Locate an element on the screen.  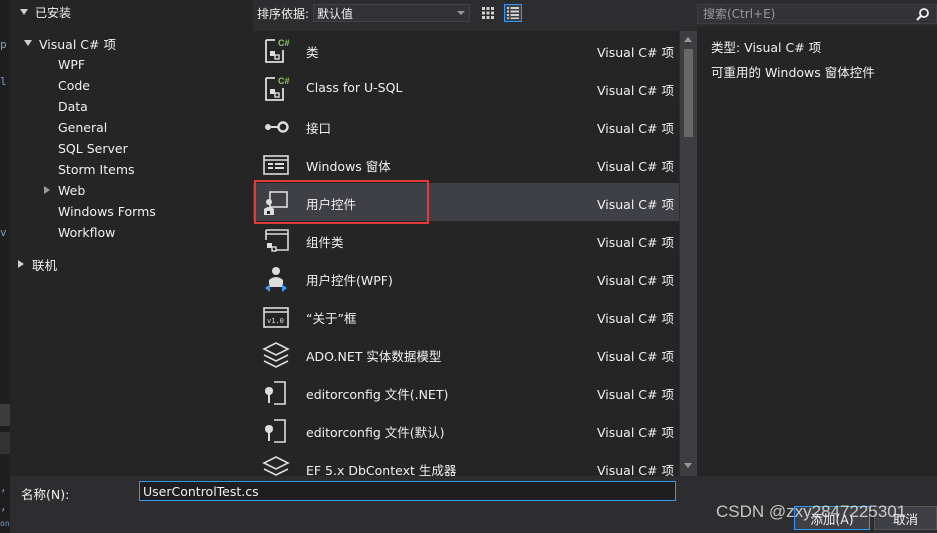
editor-fragment: l is located at coordinates (3, 81).